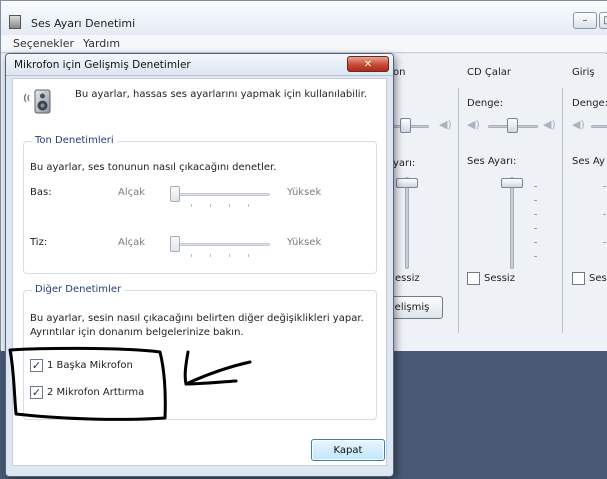 The width and height of the screenshot is (607, 479). What do you see at coordinates (74, 140) in the screenshot?
I see `tone-controls-title: Ton Denetimleri` at bounding box center [74, 140].